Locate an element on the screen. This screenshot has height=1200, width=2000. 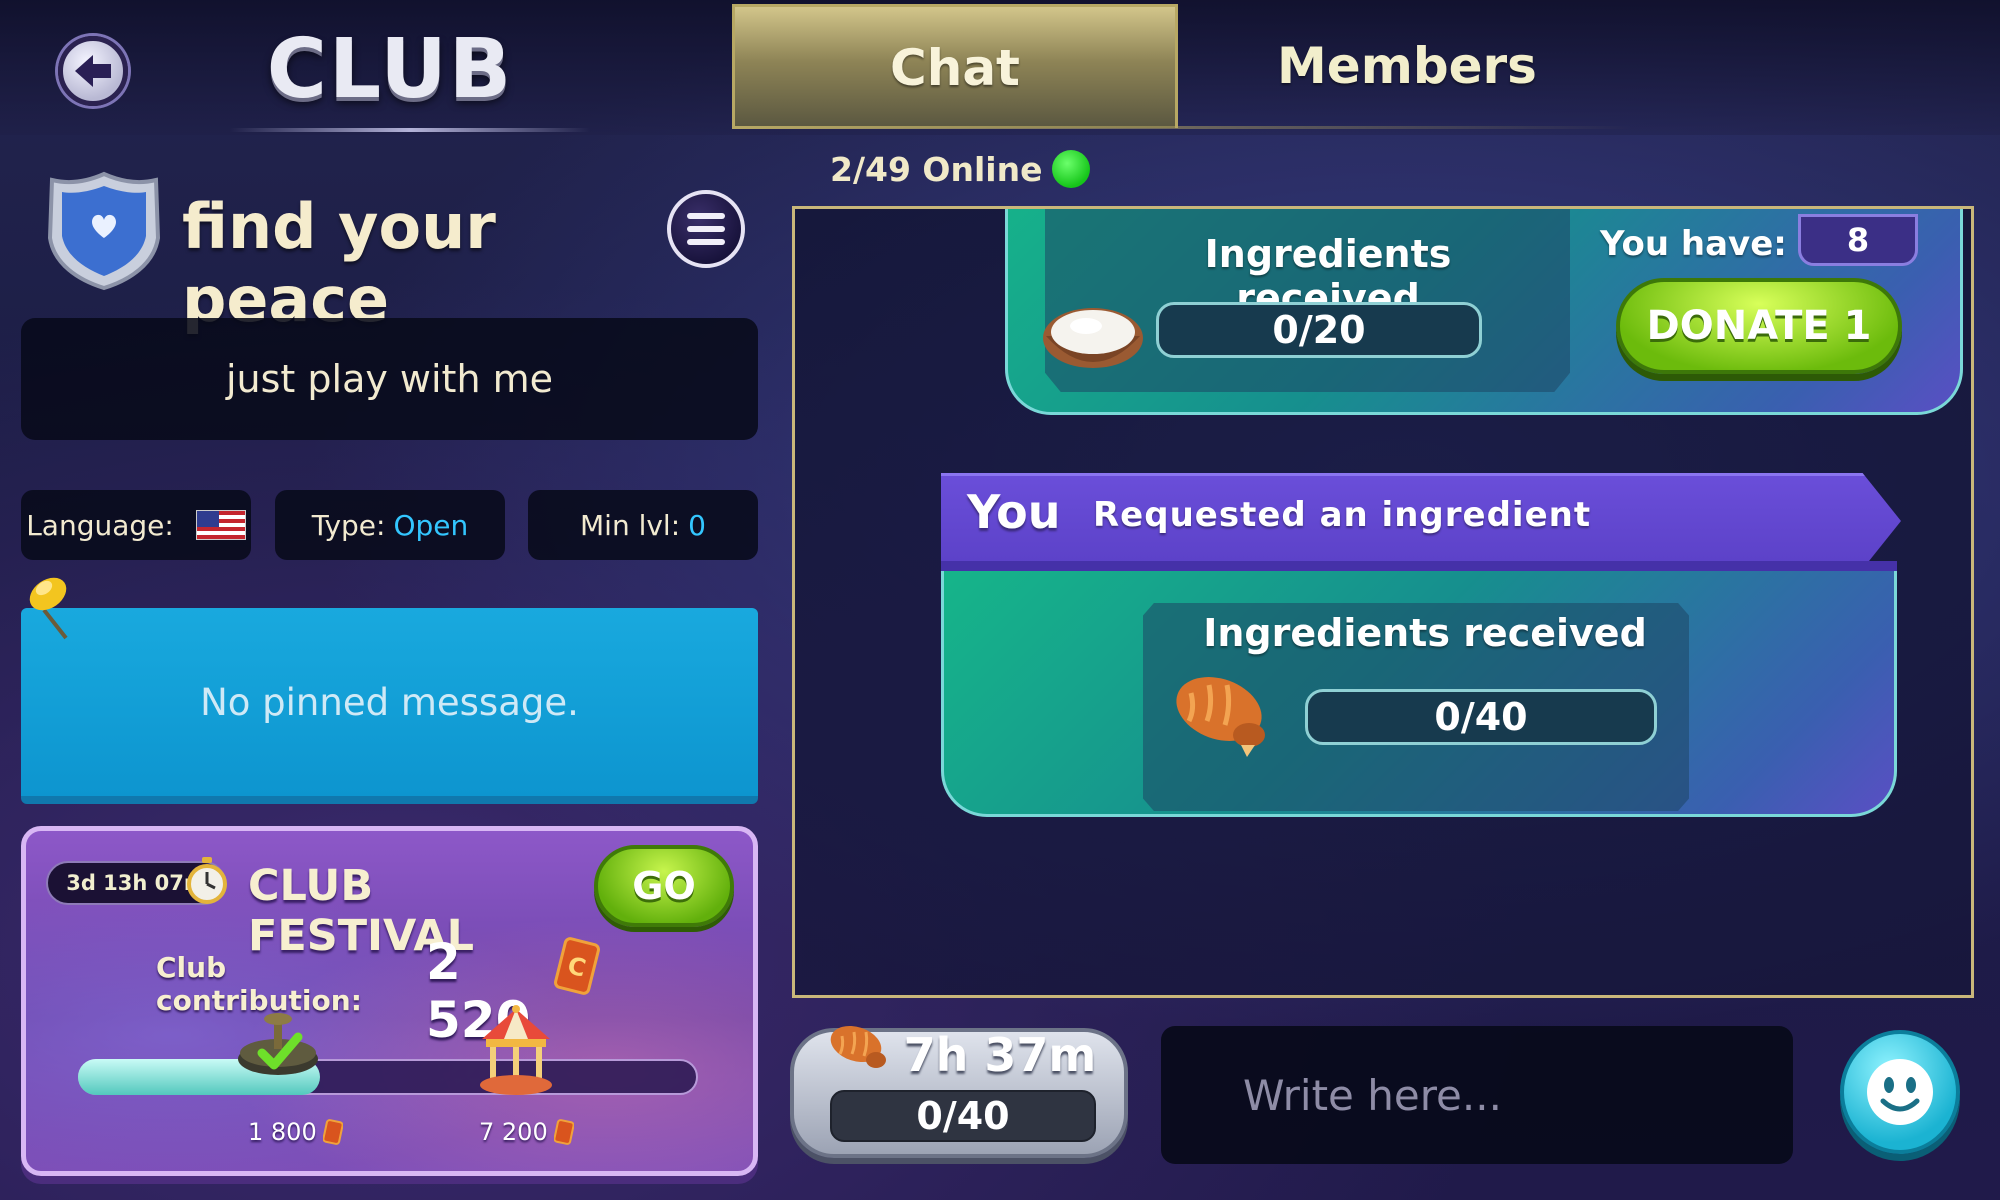
club-name: find your peace is located at coordinates (339, 263).